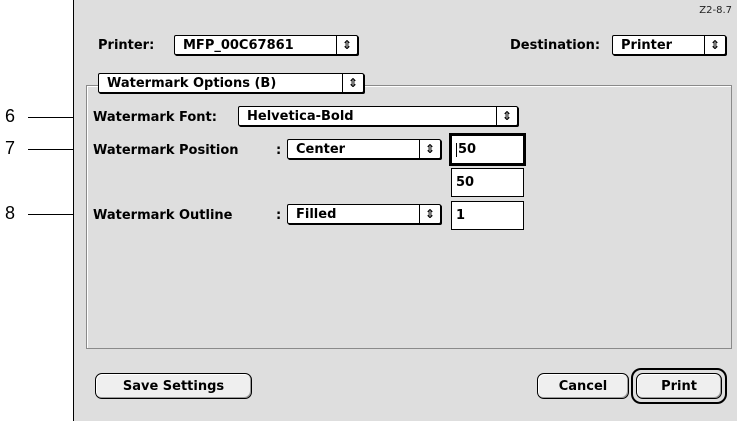 The height and width of the screenshot is (421, 737). I want to click on printer-label: Printer:, so click(126, 45).